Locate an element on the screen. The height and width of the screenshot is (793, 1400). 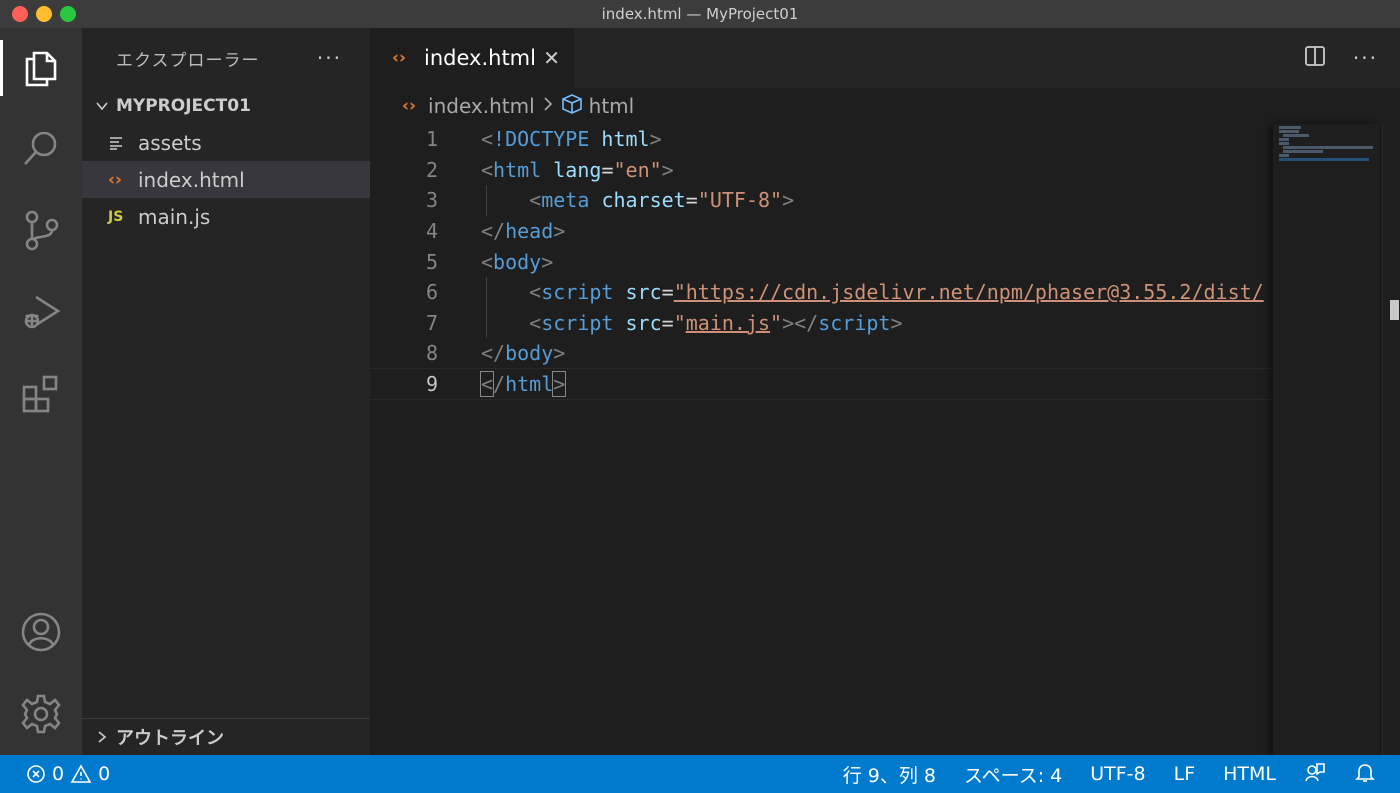
window-controls is located at coordinates (44, 14).